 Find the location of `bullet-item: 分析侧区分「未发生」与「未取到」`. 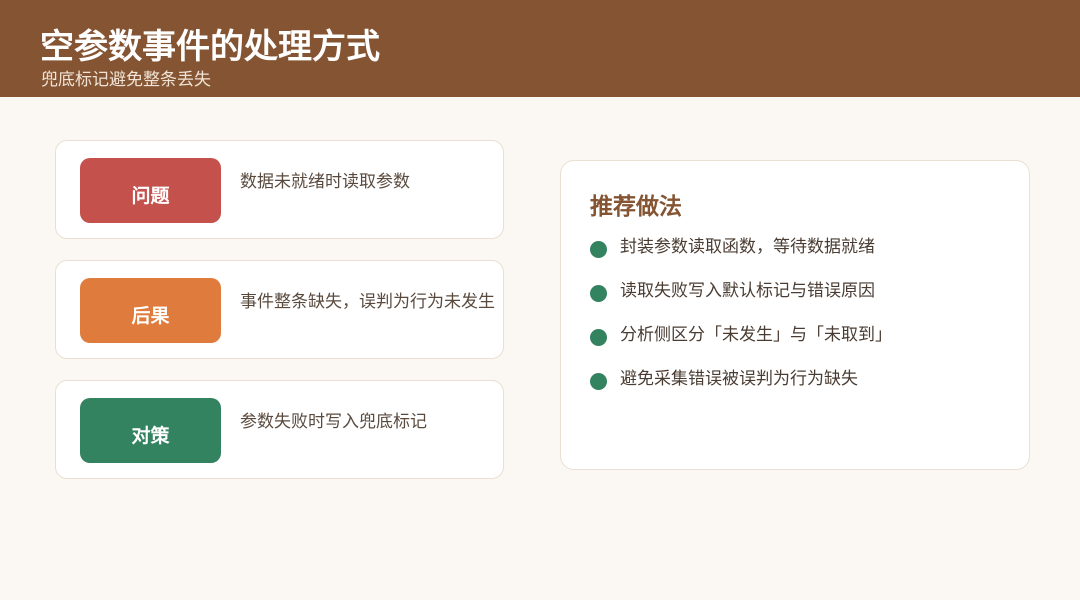

bullet-item: 分析侧区分「未发生」与「未取到」 is located at coordinates (741, 335).